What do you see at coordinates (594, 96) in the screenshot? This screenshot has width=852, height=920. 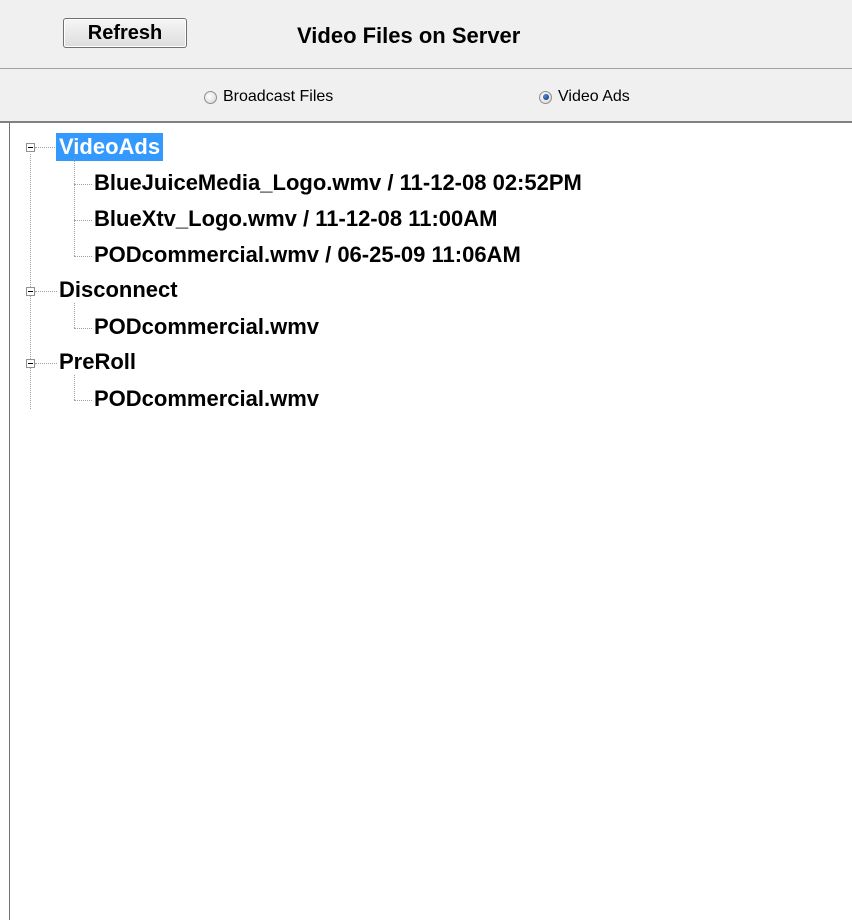 I see `video-ads-label: Video Ads` at bounding box center [594, 96].